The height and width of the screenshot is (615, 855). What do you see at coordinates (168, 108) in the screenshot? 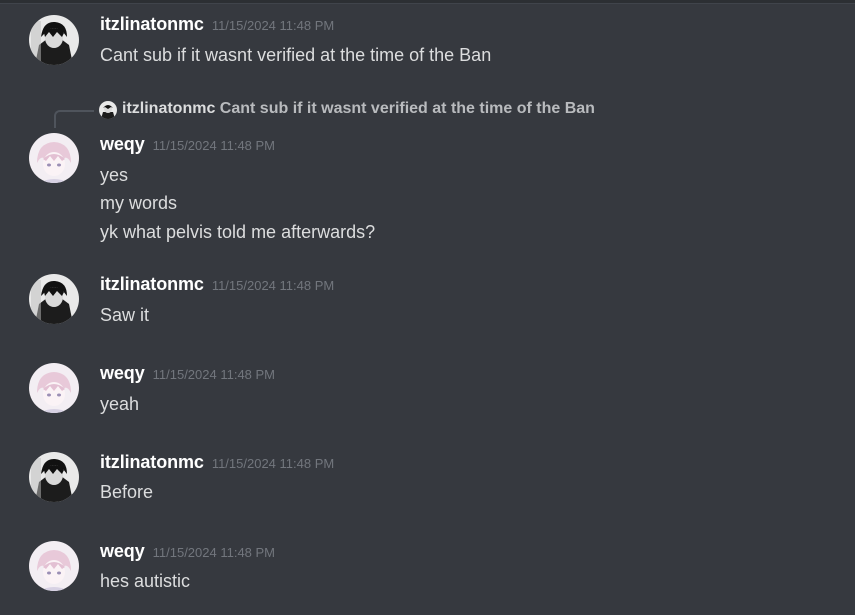
I see `reply-username: itzlinatonmc` at bounding box center [168, 108].